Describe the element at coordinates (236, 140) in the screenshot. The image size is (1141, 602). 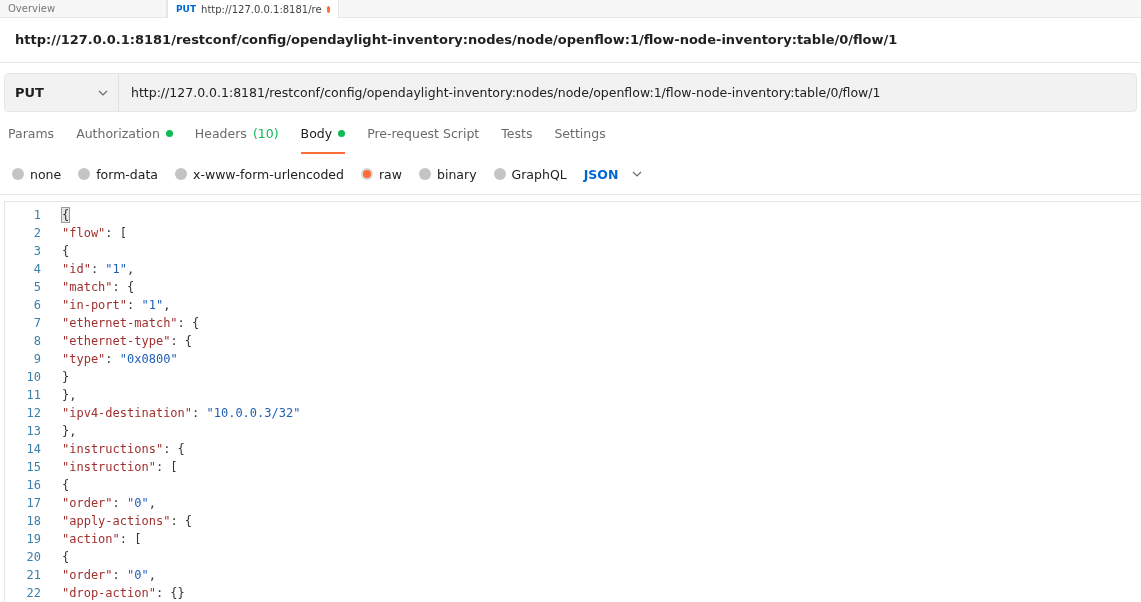
I see `request-section-tab: Headers (10)` at that location.